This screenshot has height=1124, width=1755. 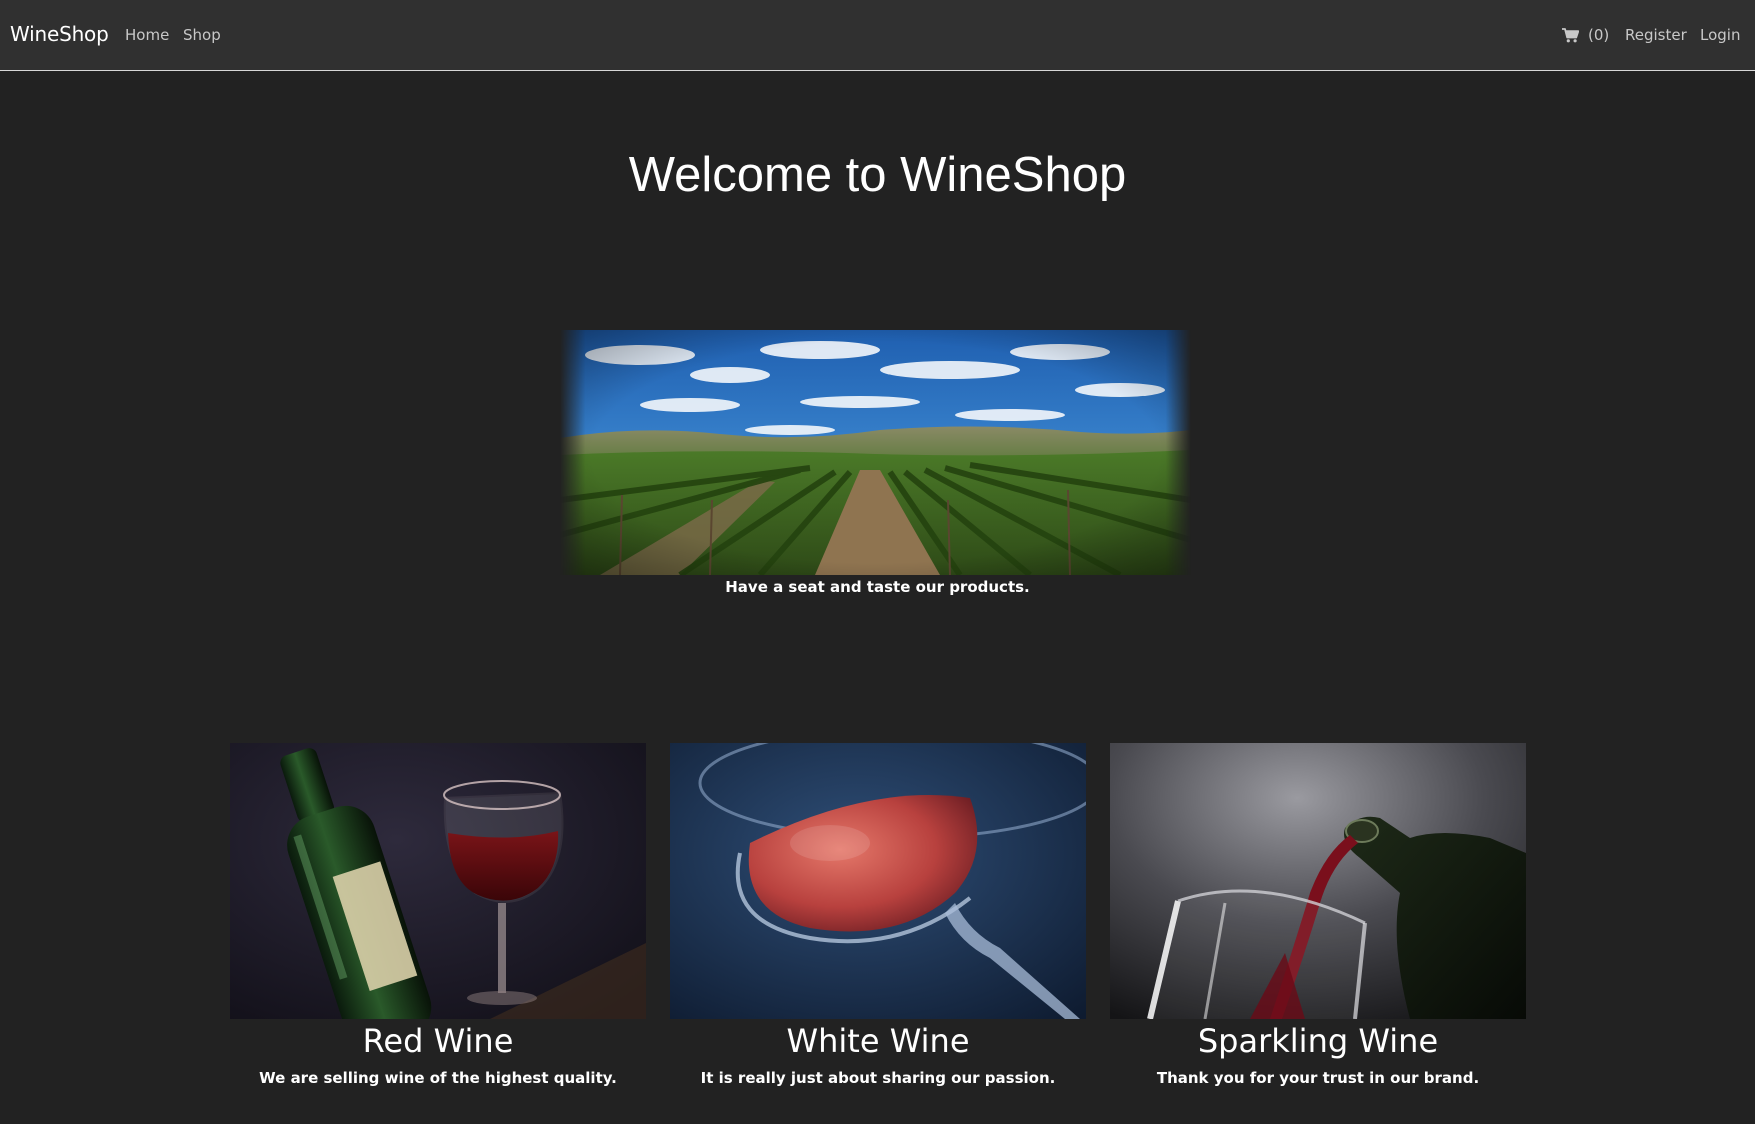 What do you see at coordinates (1318, 881) in the screenshot?
I see `sparkling-wine-image` at bounding box center [1318, 881].